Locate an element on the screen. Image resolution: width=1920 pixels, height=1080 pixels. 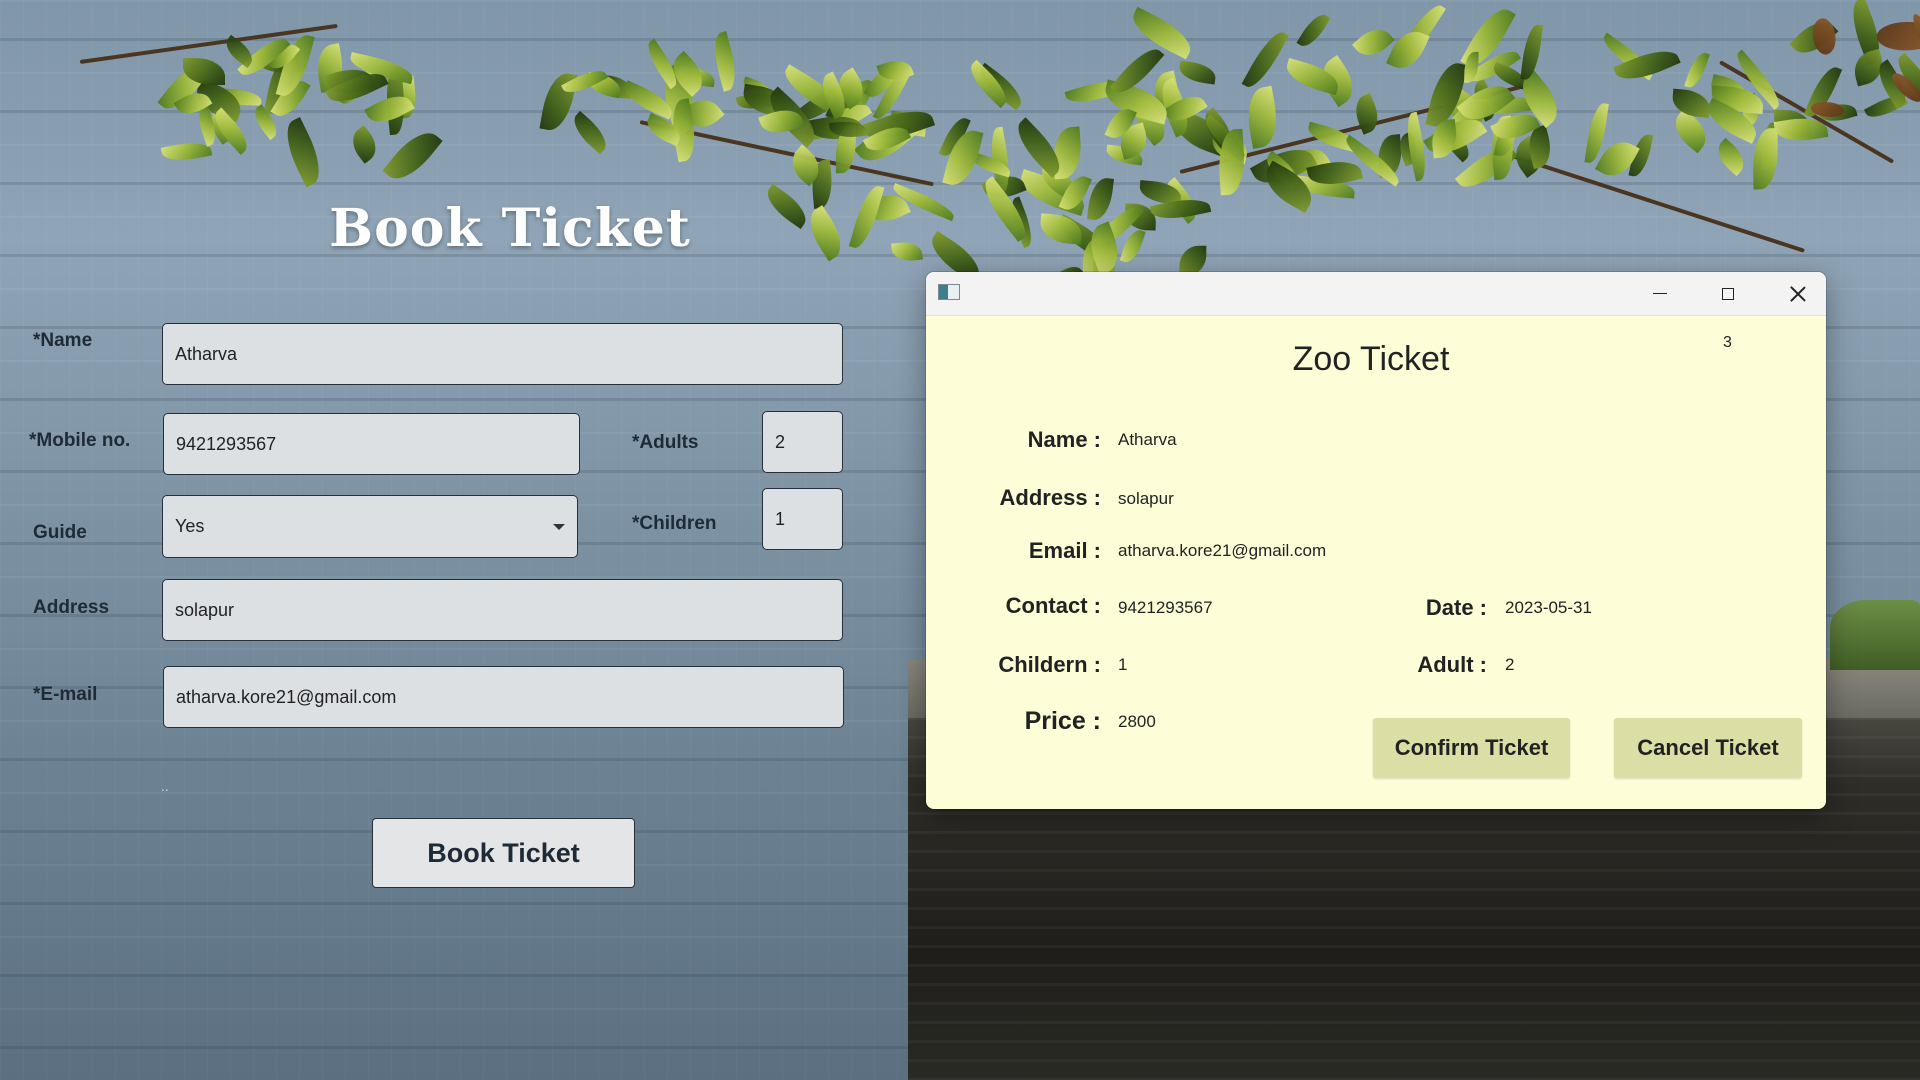
children-label: *Children is located at coordinates (674, 523).